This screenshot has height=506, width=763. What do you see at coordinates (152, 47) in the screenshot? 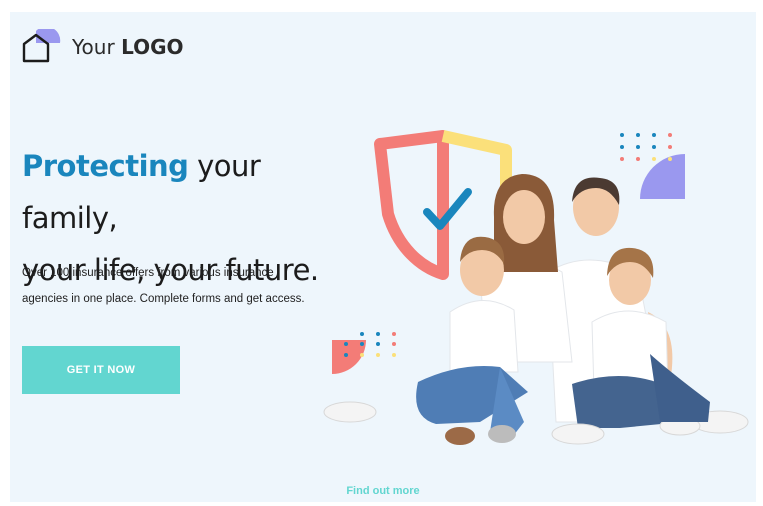
I see `logo-word-logo: LOGO` at bounding box center [152, 47].